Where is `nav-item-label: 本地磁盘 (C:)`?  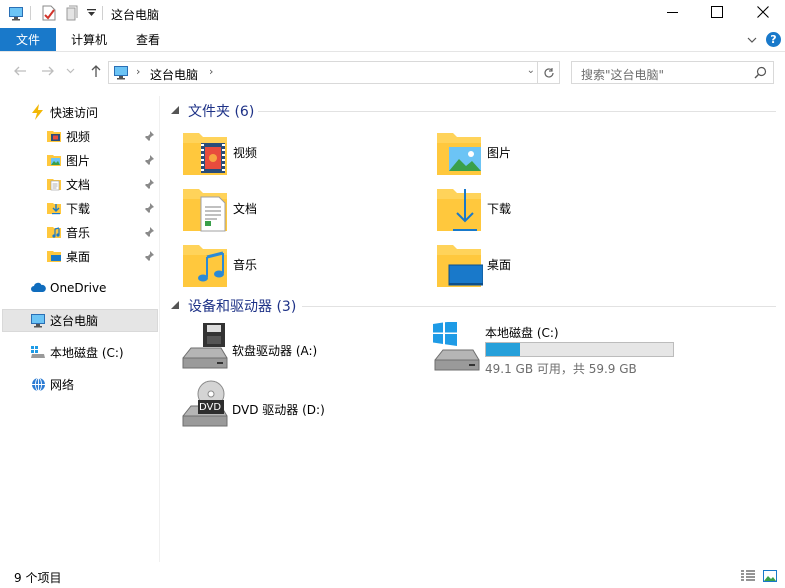 nav-item-label: 本地磁盘 (C:) is located at coordinates (87, 352).